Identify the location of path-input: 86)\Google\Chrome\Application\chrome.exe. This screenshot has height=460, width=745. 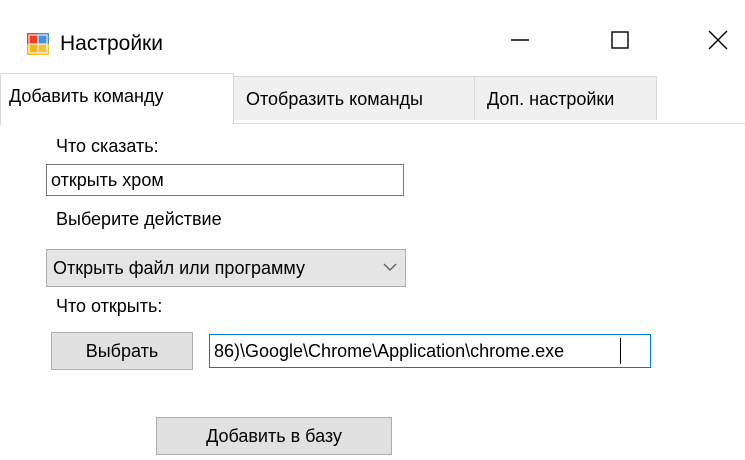
(430, 351).